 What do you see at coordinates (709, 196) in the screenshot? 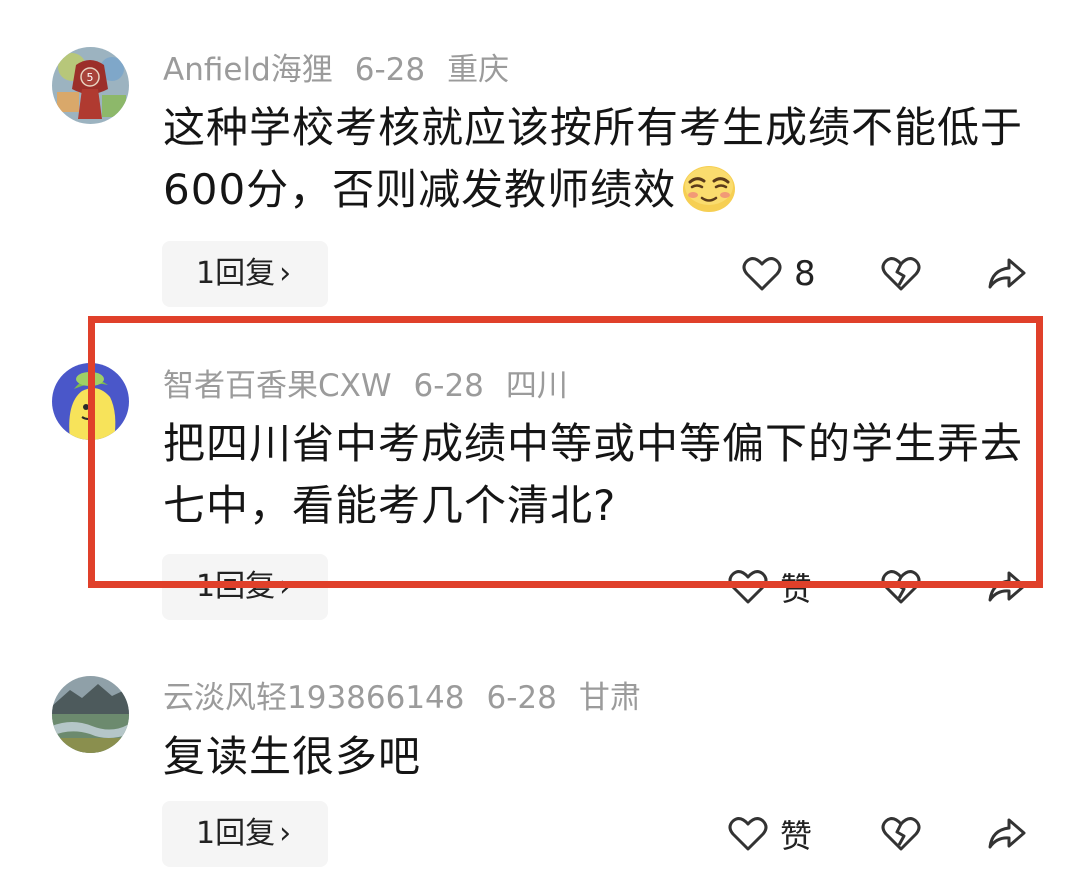
I see `smirk-emoji-icon` at bounding box center [709, 196].